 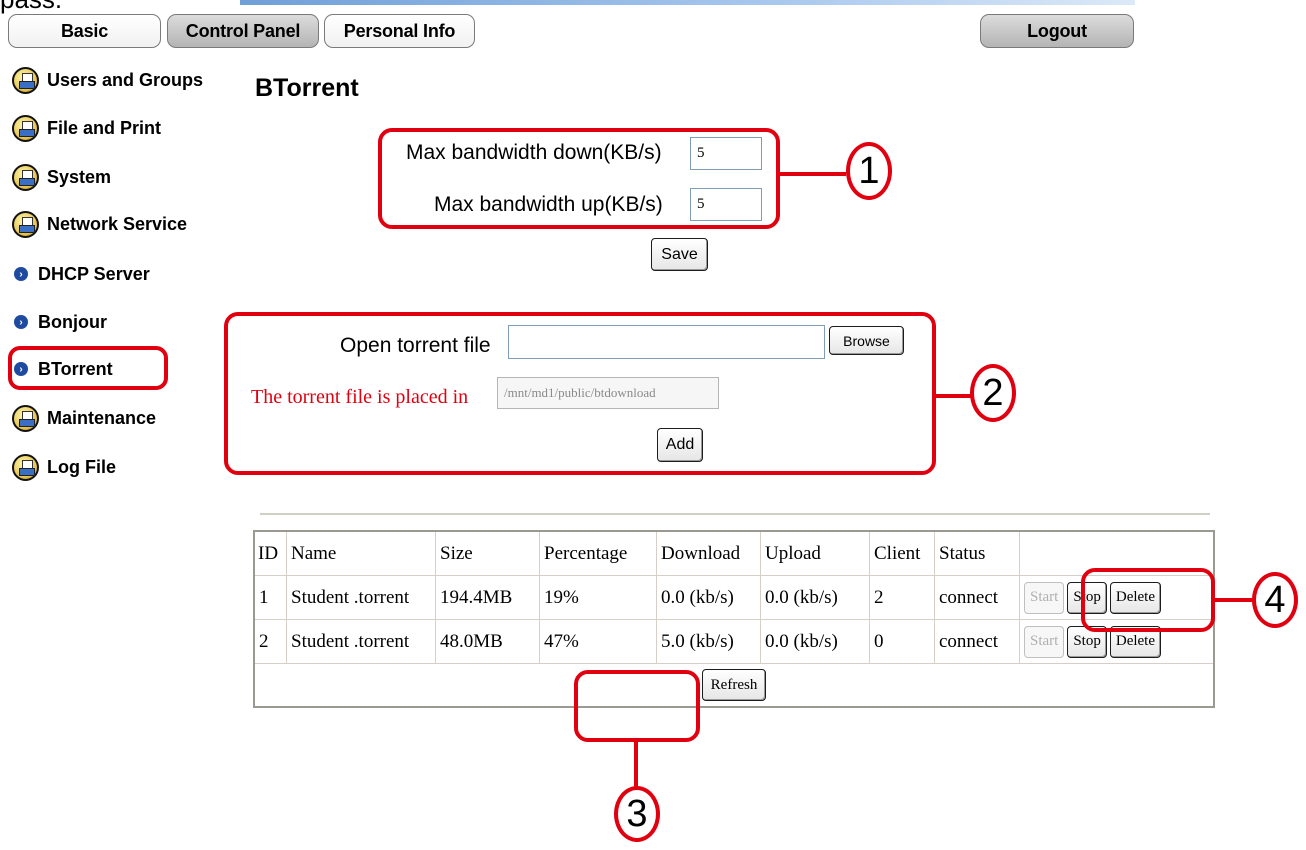 What do you see at coordinates (102, 417) in the screenshot?
I see `sidebar-item-label: Maintenance` at bounding box center [102, 417].